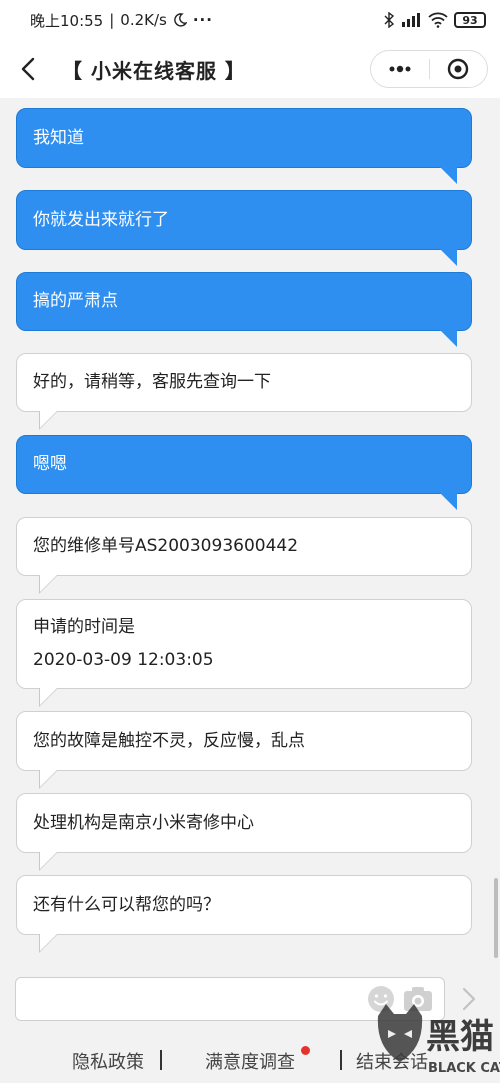 Image resolution: width=500 pixels, height=1083 pixels. I want to click on scrollbar, so click(496, 918).